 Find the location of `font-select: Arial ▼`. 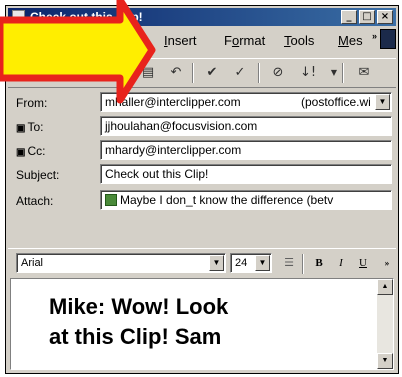

font-select: Arial ▼ is located at coordinates (121, 263).